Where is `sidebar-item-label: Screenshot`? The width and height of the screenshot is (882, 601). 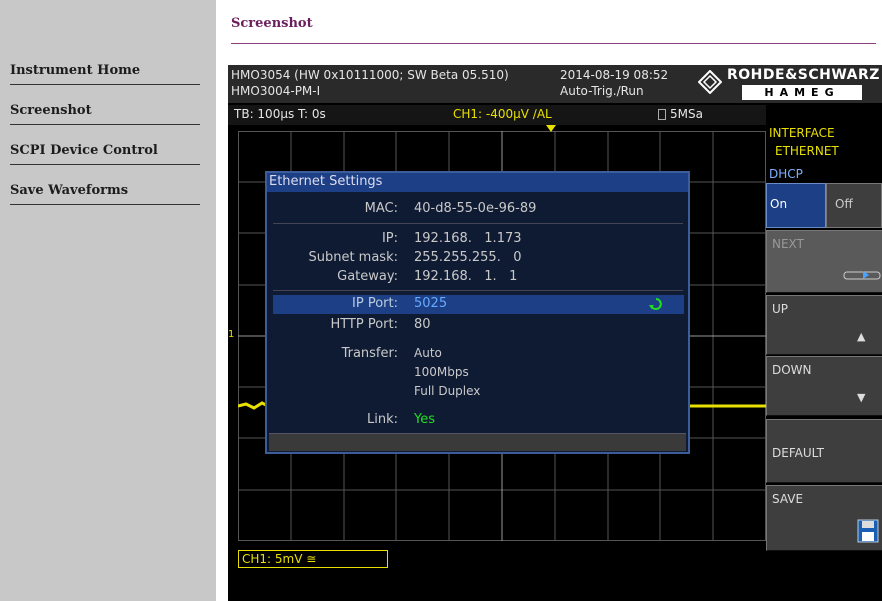
sidebar-item-label: Screenshot is located at coordinates (51, 110).